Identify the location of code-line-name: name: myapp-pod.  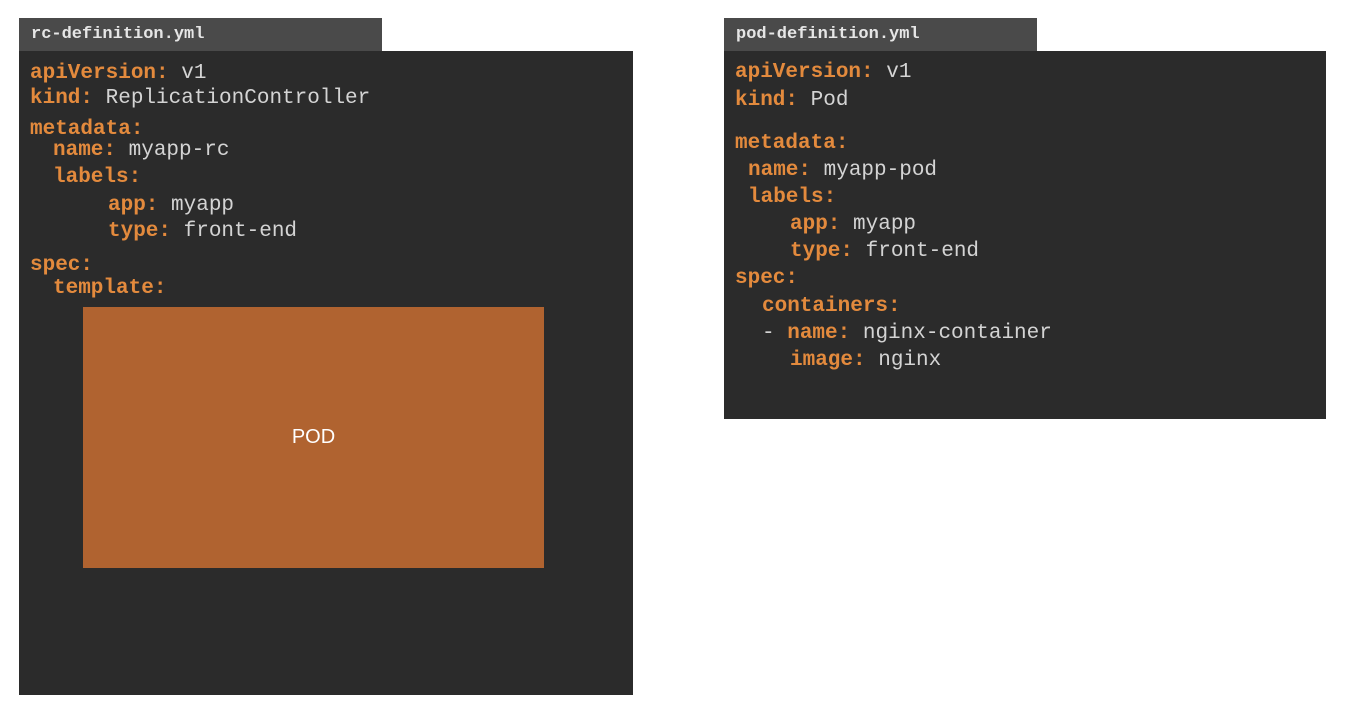
(842, 171).